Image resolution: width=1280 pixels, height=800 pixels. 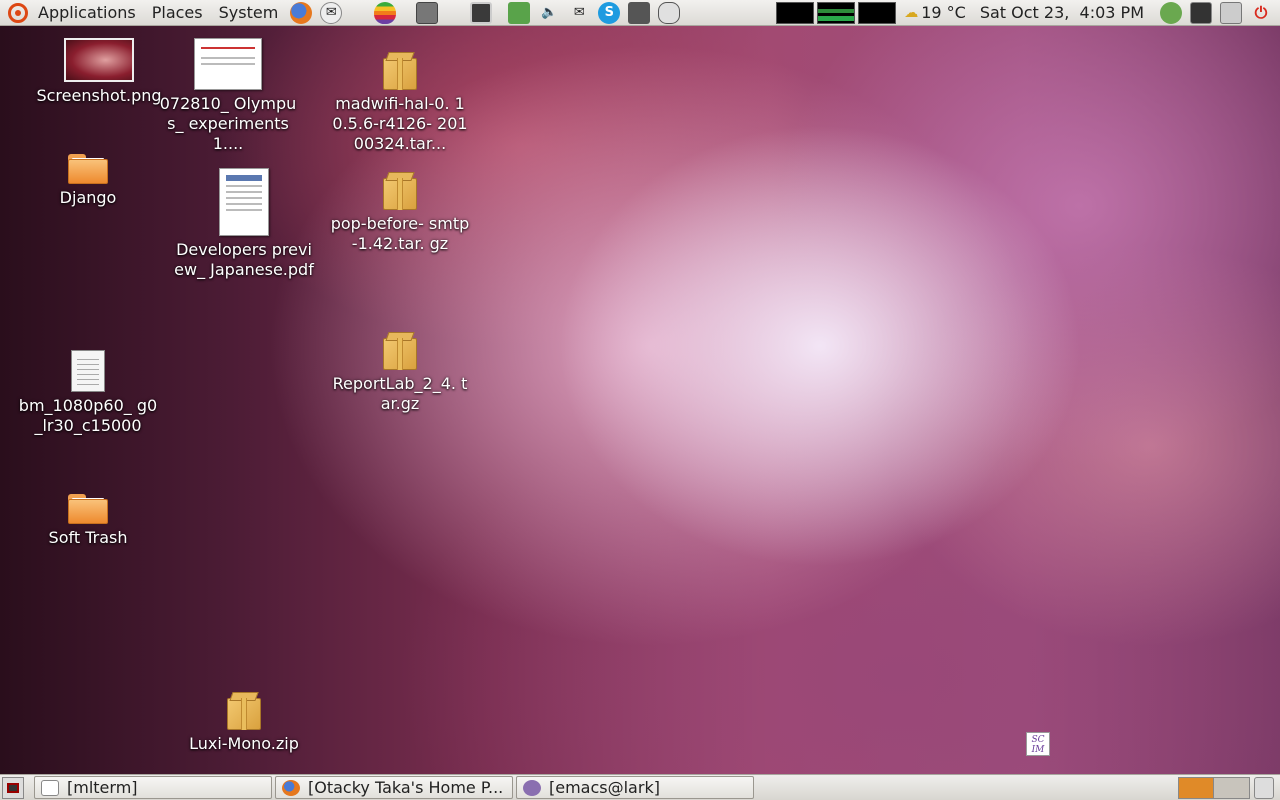 What do you see at coordinates (13, 787) in the screenshot?
I see `show-desktop-button` at bounding box center [13, 787].